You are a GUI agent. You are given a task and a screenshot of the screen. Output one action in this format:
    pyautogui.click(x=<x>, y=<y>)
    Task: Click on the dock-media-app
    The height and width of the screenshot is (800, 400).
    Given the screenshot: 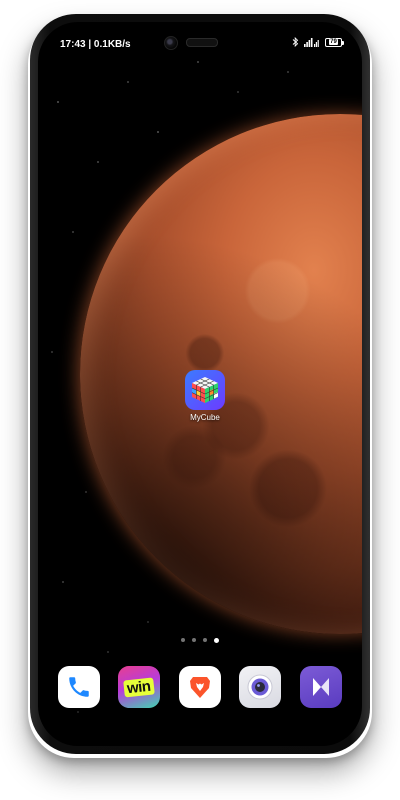 What is the action you would take?
    pyautogui.click(x=321, y=687)
    